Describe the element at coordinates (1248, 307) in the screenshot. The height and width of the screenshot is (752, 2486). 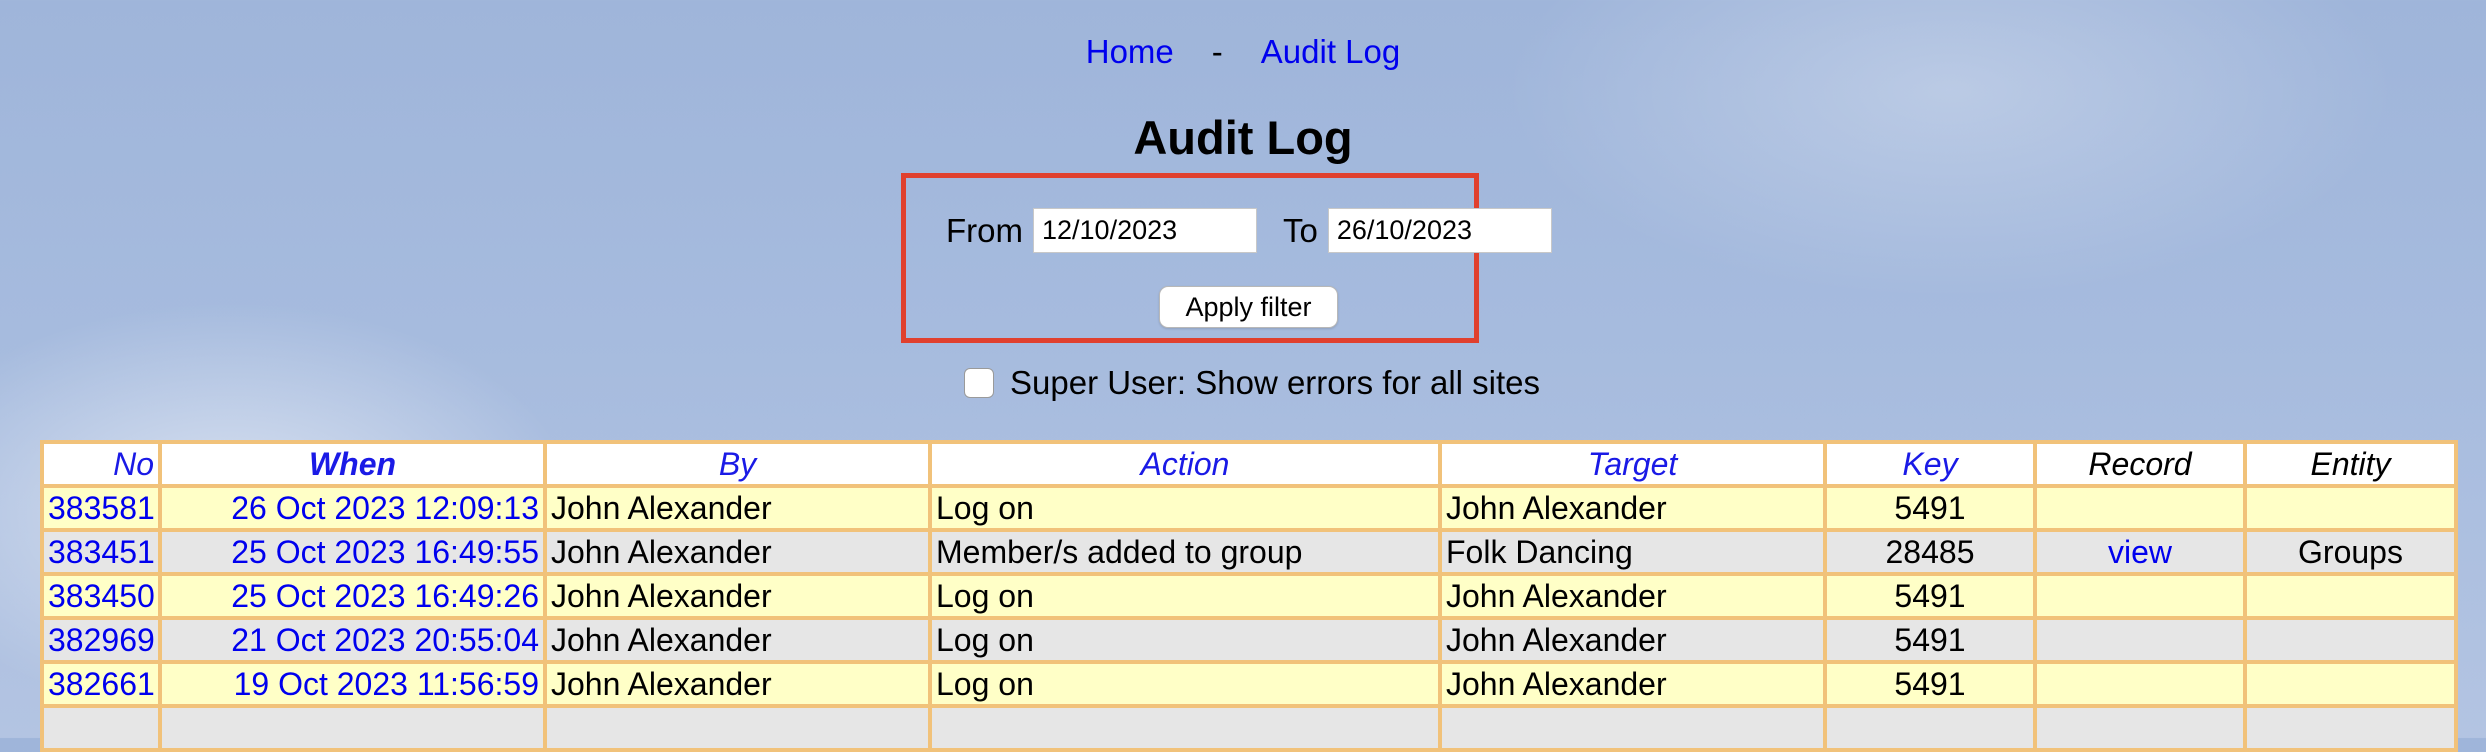
I see `apply-filter-button: Apply filter` at that location.